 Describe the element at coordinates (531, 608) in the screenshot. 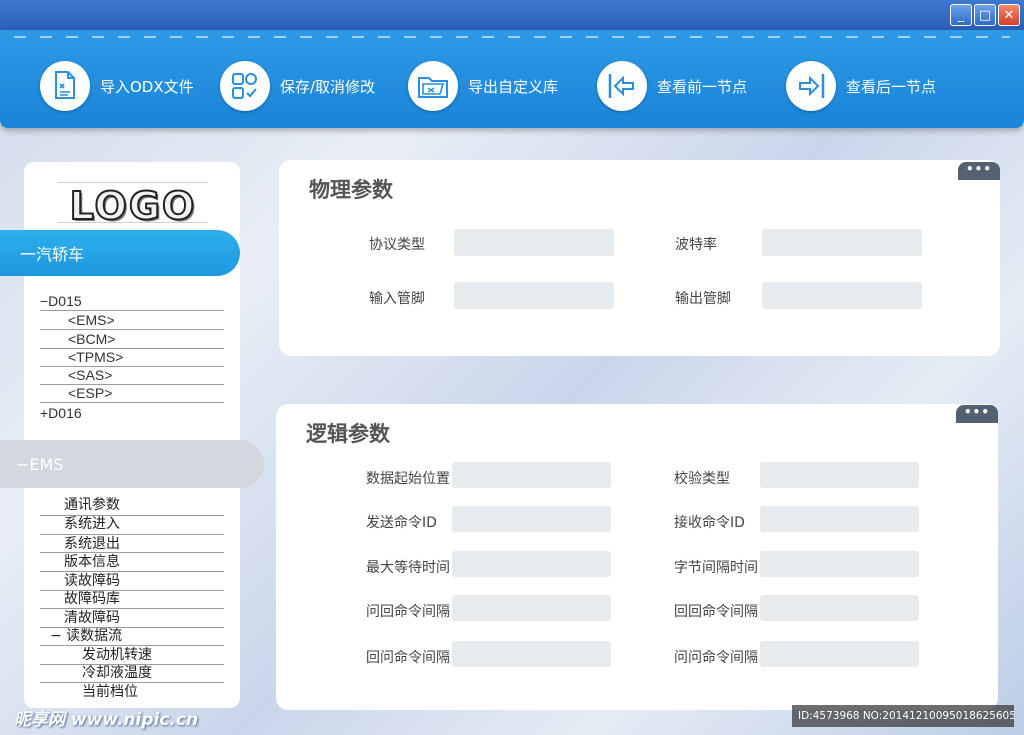

I see `ask-reply-interval-input` at that location.